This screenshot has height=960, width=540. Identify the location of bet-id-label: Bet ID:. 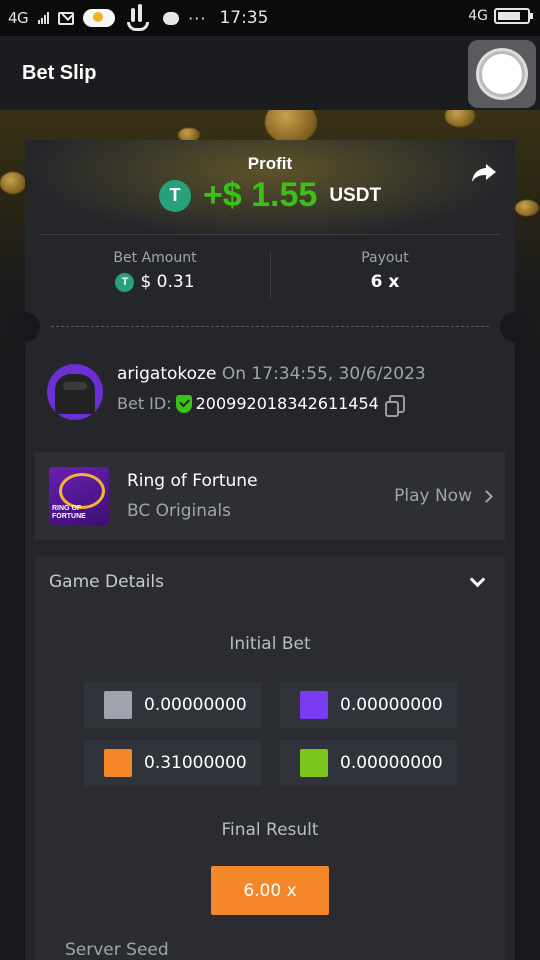
(144, 403).